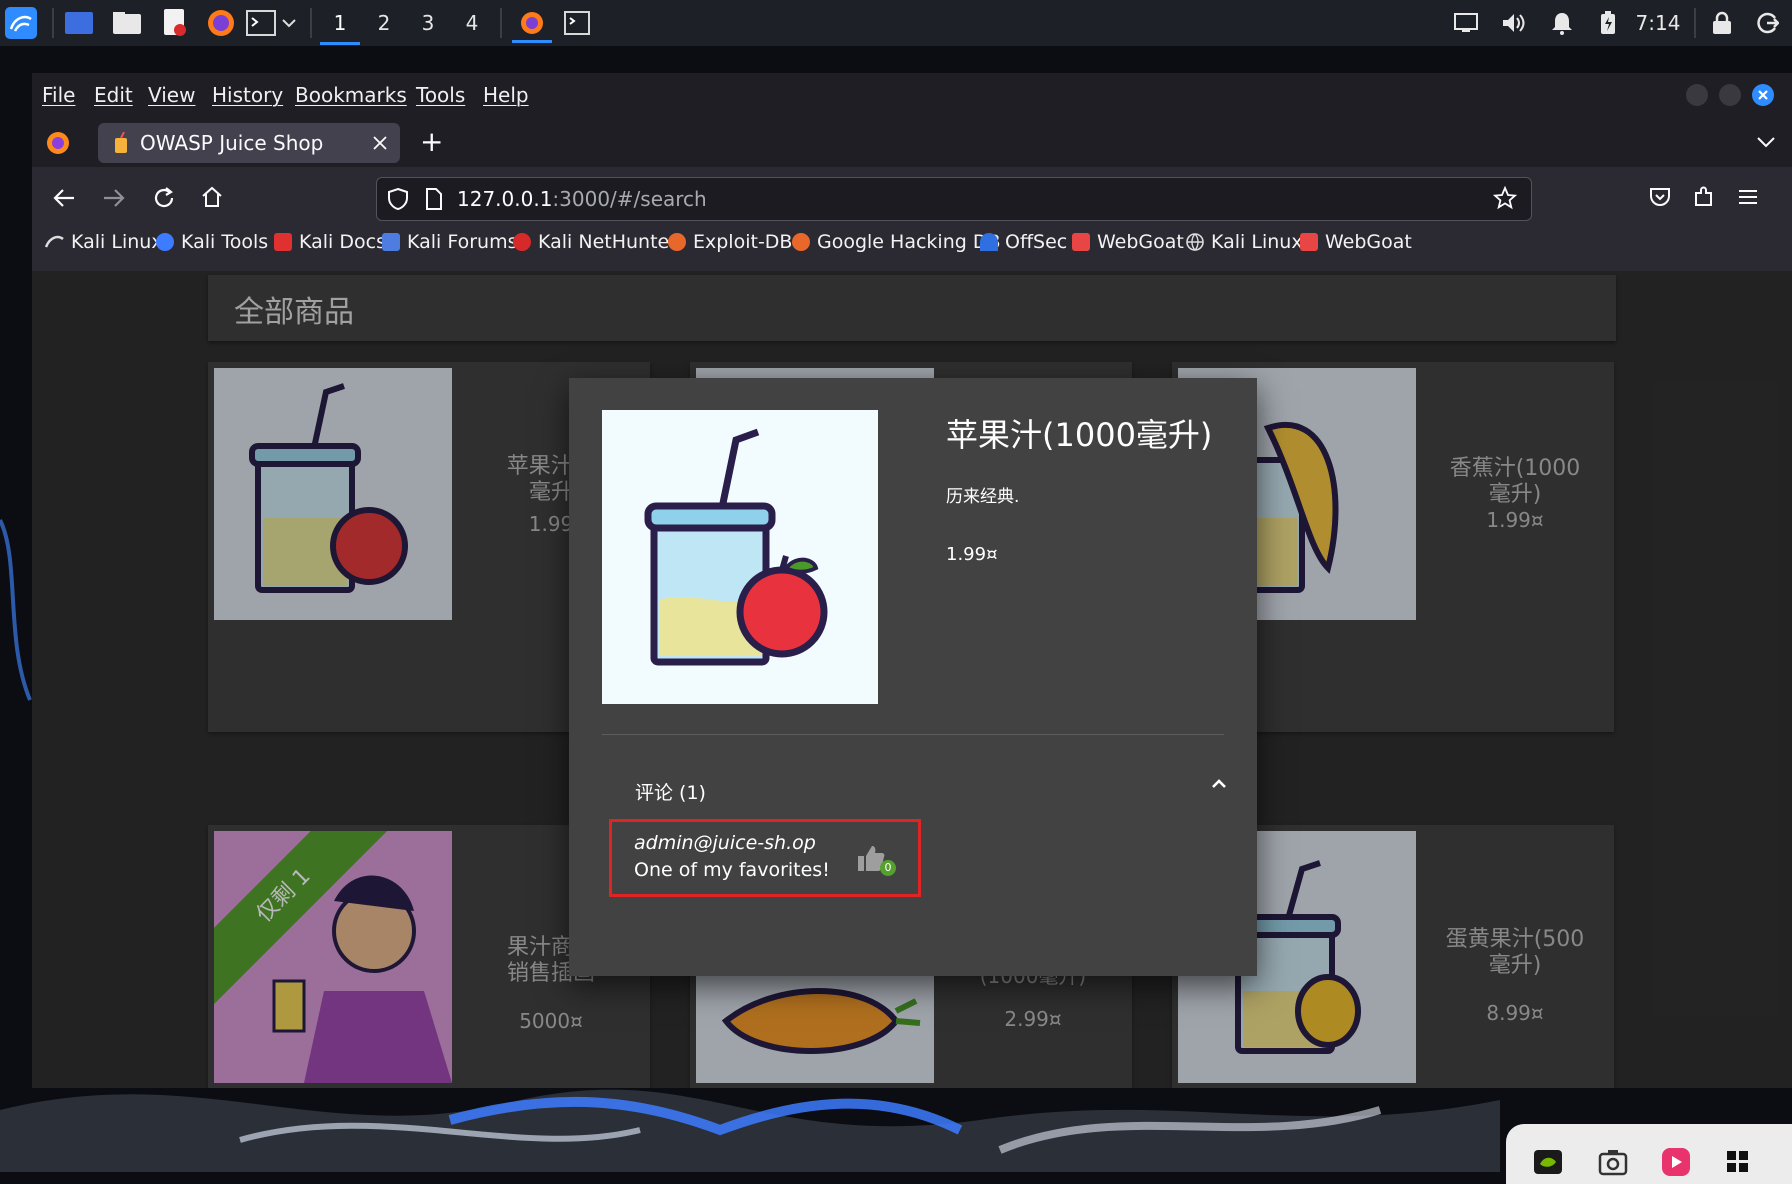  Describe the element at coordinates (877, 862) in the screenshot. I see `like-review-button: 0` at that location.